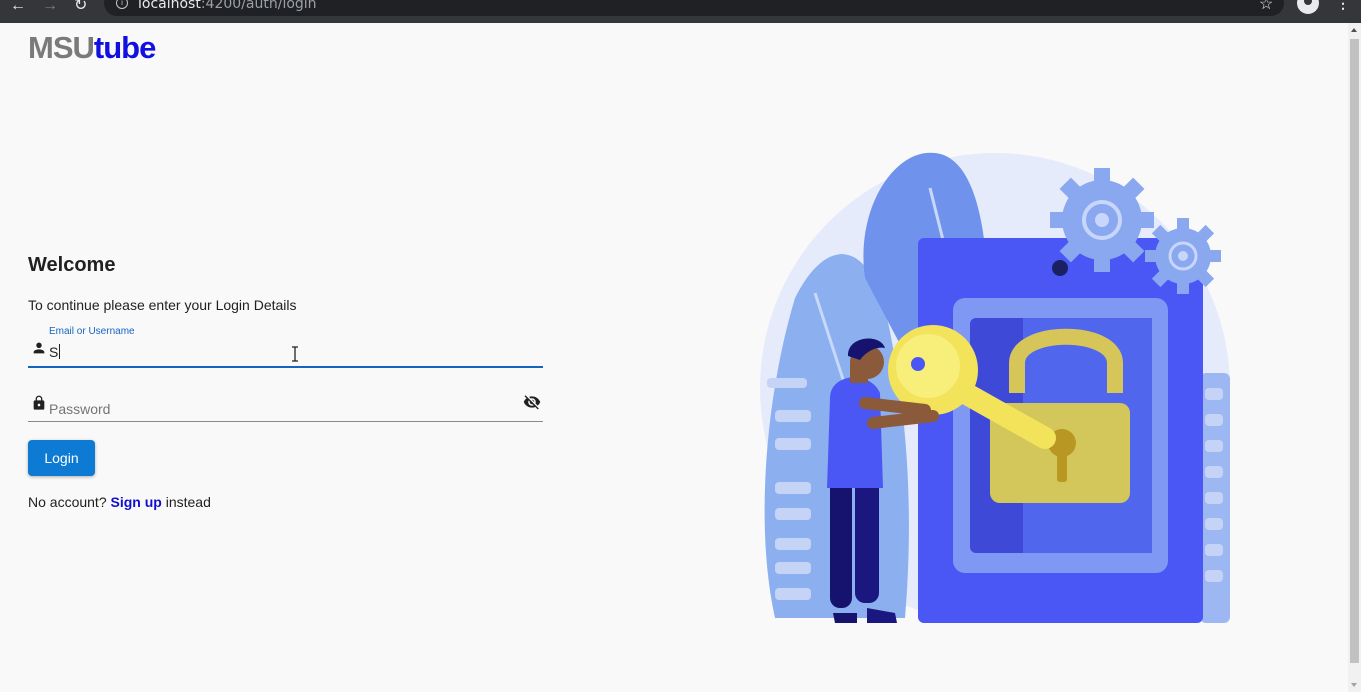  Describe the element at coordinates (92, 331) in the screenshot. I see `email-field-label: Email or Username` at that location.